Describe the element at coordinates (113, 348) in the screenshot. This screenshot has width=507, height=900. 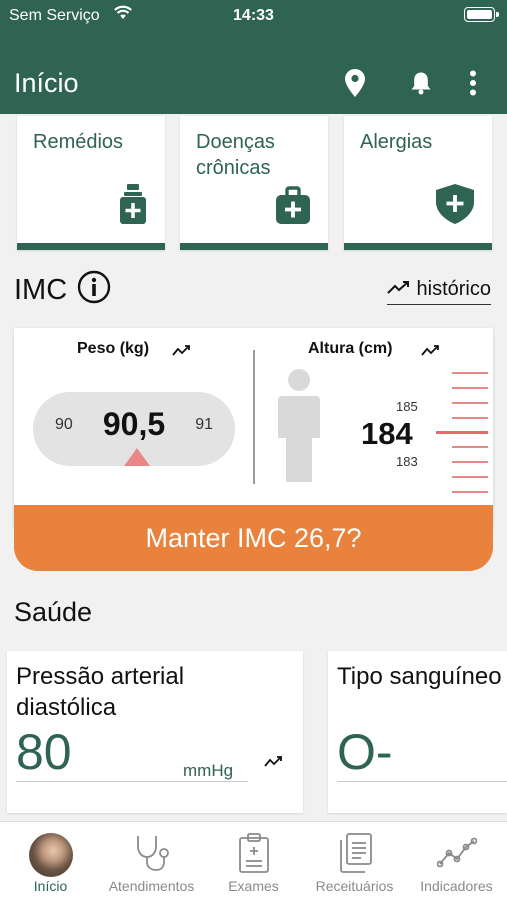
I see `peso-label: Peso (kg)` at that location.